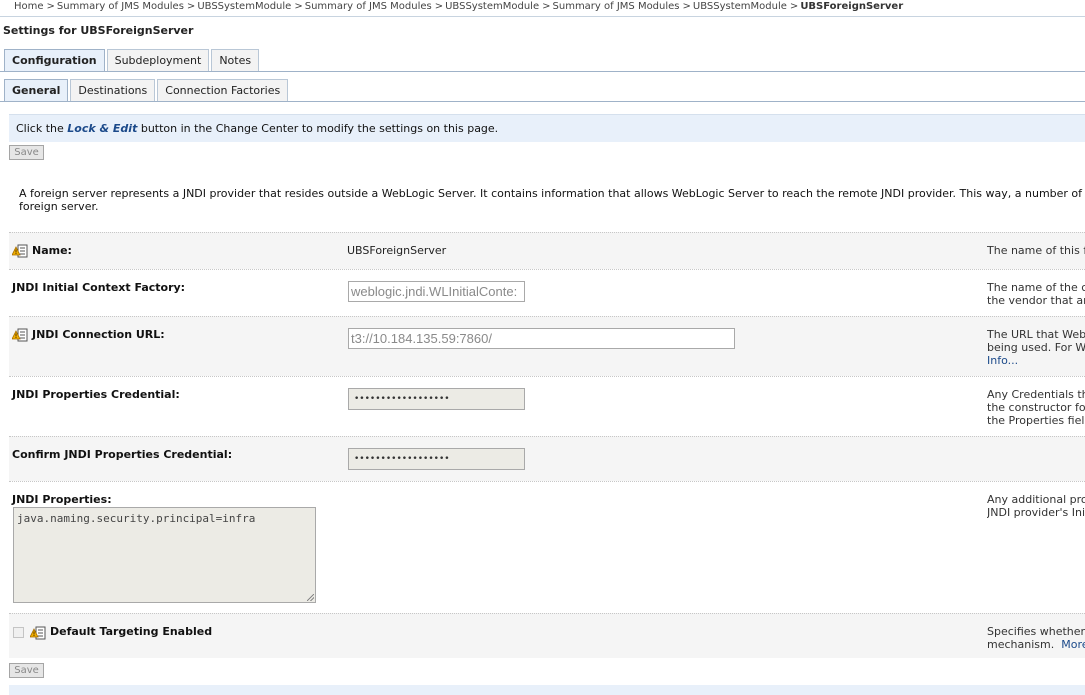  I want to click on tab-notes: Notes, so click(235, 60).